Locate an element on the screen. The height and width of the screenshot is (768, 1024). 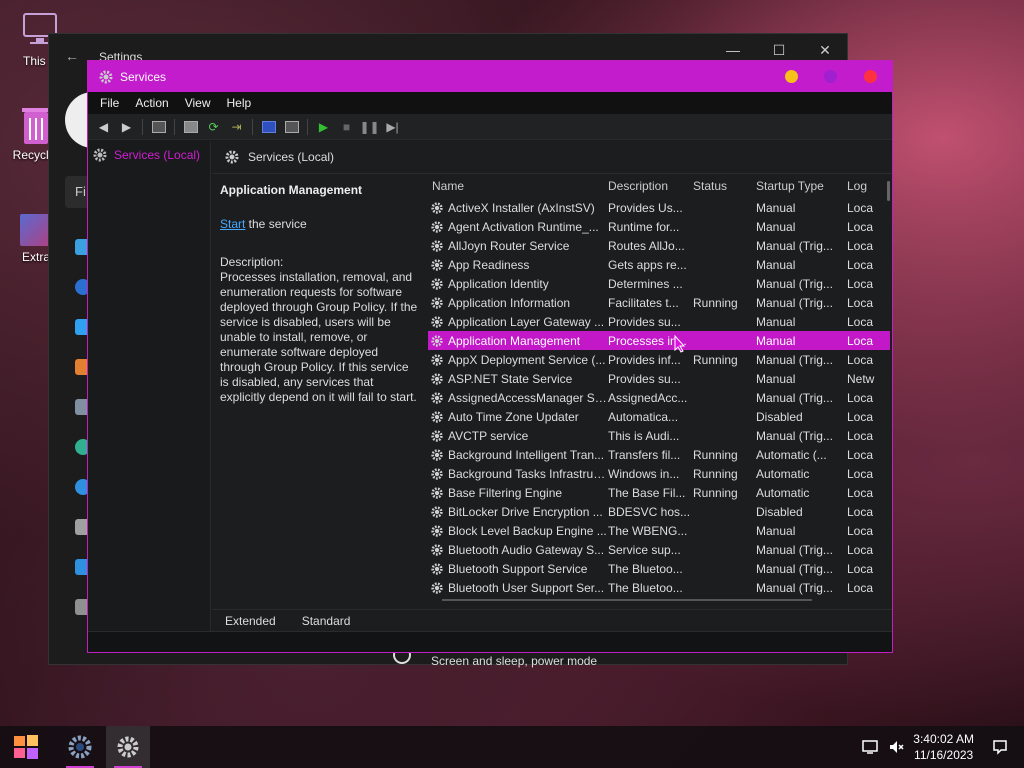
refresh-icon: ⟳ is located at coordinates (214, 127).